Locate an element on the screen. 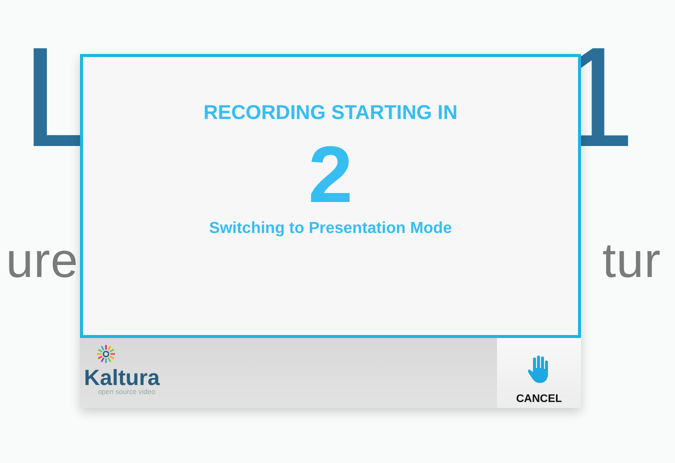  sunburst-icon is located at coordinates (106, 354).